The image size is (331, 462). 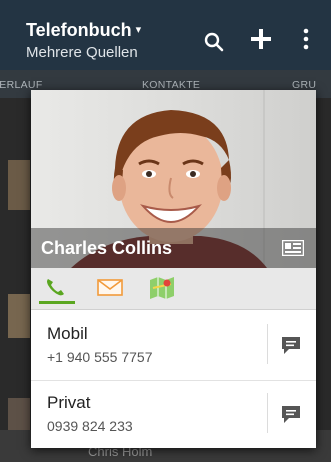 I want to click on mail-icon, so click(x=110, y=287).